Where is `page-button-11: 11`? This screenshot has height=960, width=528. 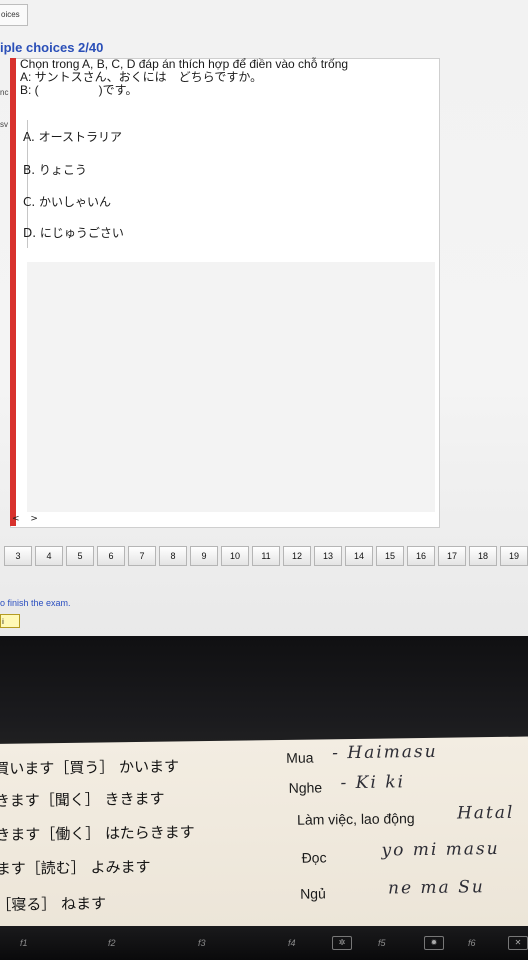 page-button-11: 11 is located at coordinates (266, 556).